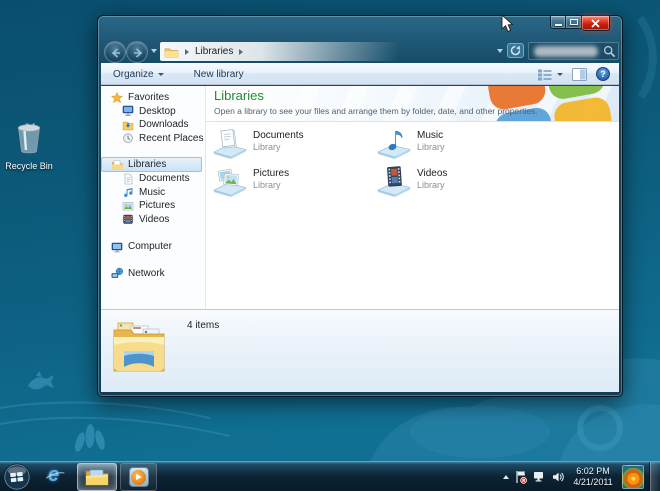  I want to click on show-desktop-button, so click(654, 476).